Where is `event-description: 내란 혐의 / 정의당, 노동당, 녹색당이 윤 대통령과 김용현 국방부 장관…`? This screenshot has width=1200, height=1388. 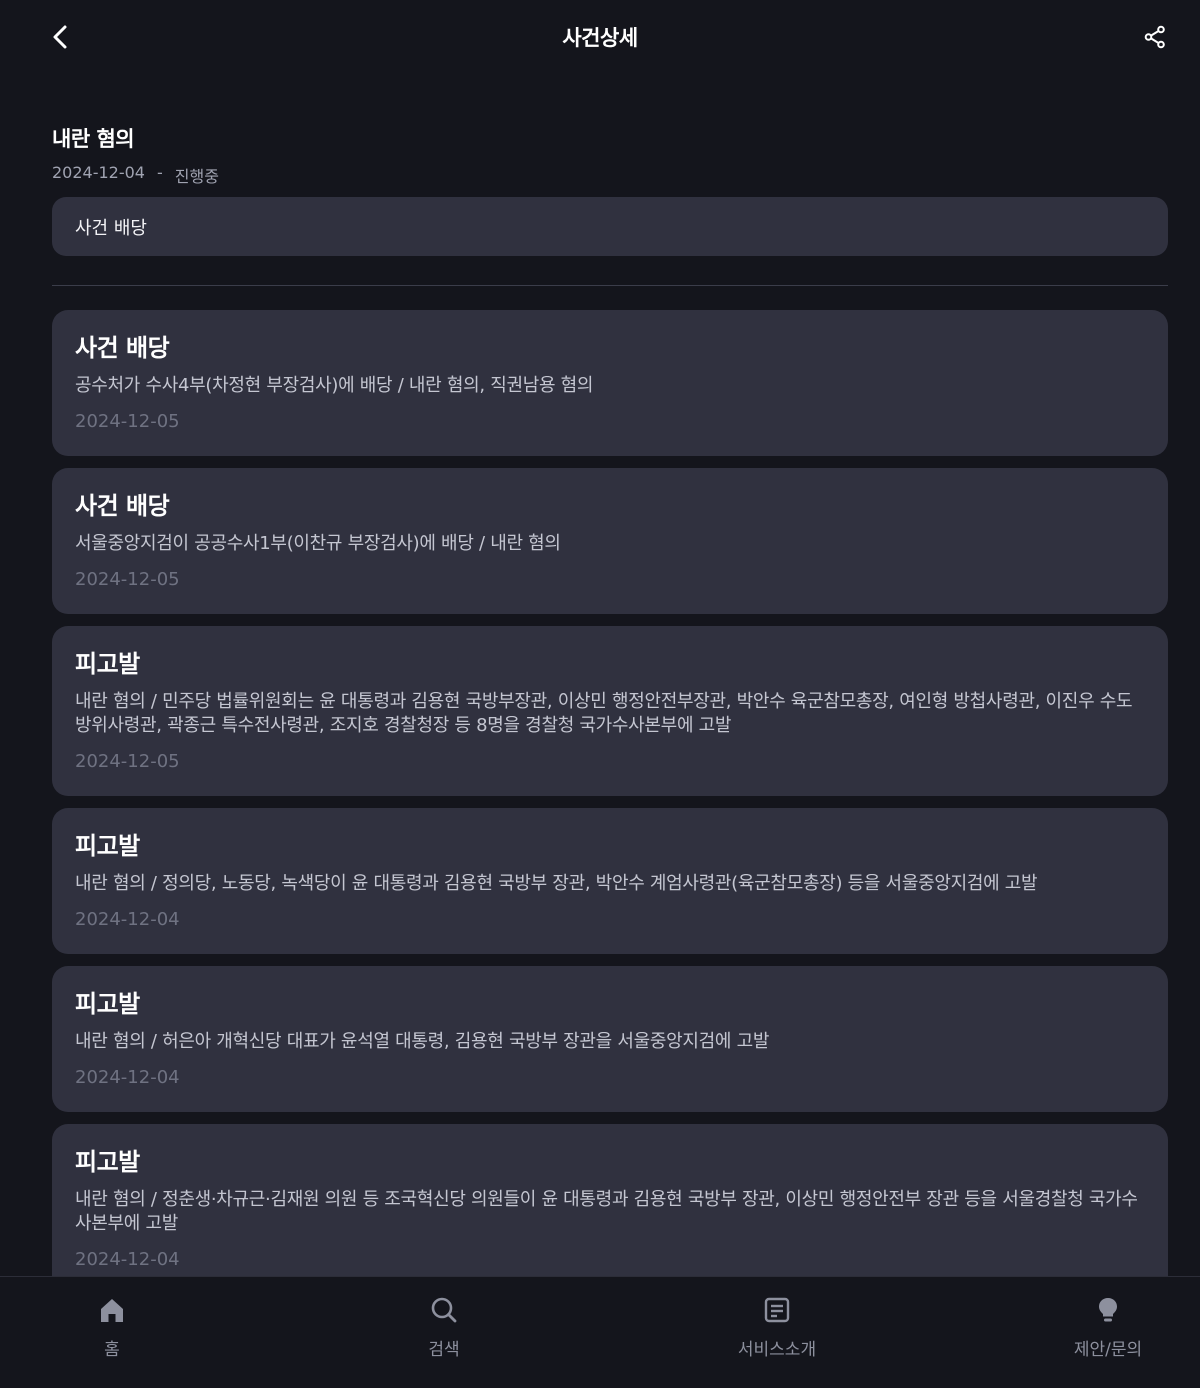
event-description: 내란 혐의 / 정의당, 노동당, 녹색당이 윤 대통령과 김용현 국방부 장관… is located at coordinates (556, 883).